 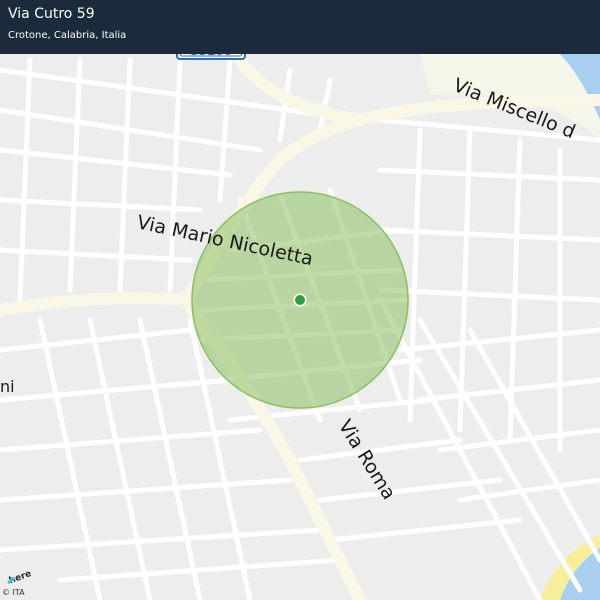 What do you see at coordinates (13, 592) in the screenshot?
I see `copyright-text: © ITA` at bounding box center [13, 592].